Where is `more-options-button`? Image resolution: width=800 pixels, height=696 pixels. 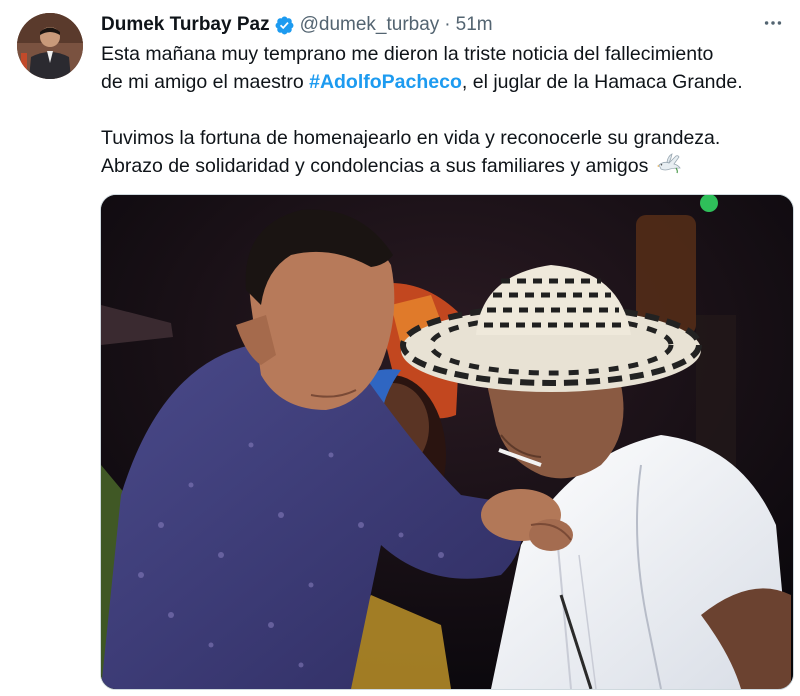 more-options-button is located at coordinates (773, 23).